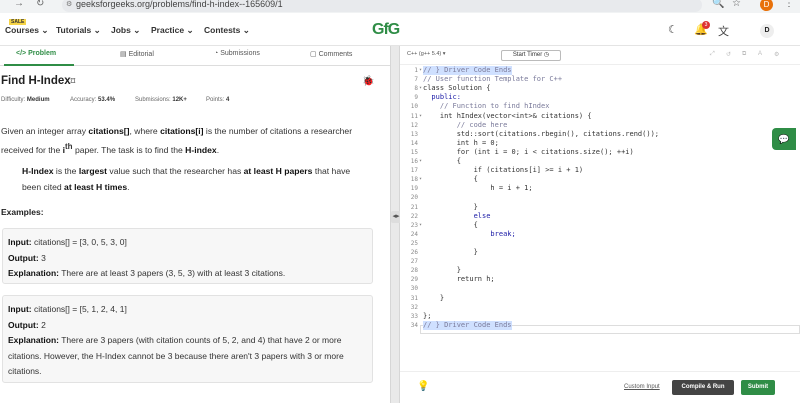 This screenshot has height=403, width=800. Describe the element at coordinates (215, 100) in the screenshot. I see `points-label: Points:` at that location.